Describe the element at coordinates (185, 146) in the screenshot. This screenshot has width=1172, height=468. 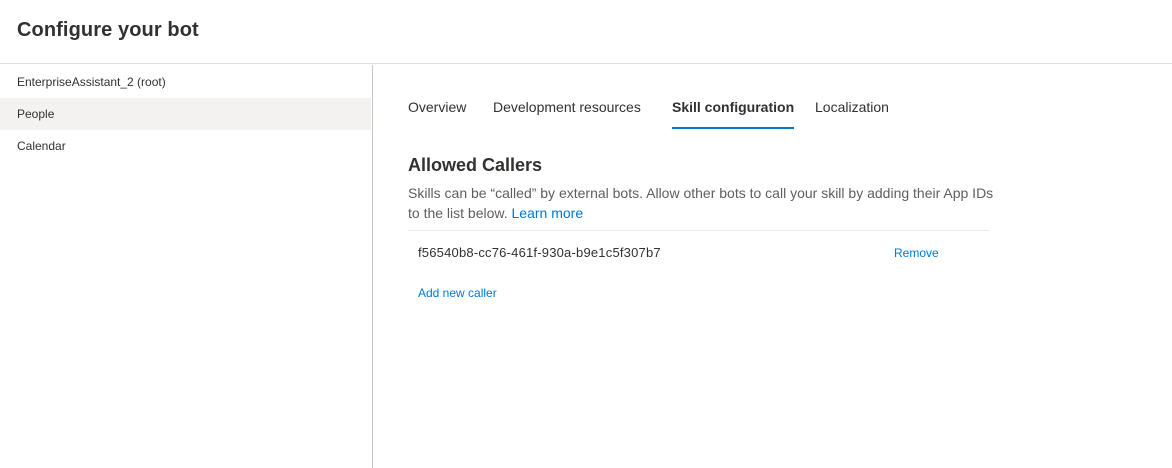
I see `sidebar-item-calendar: Calendar` at that location.